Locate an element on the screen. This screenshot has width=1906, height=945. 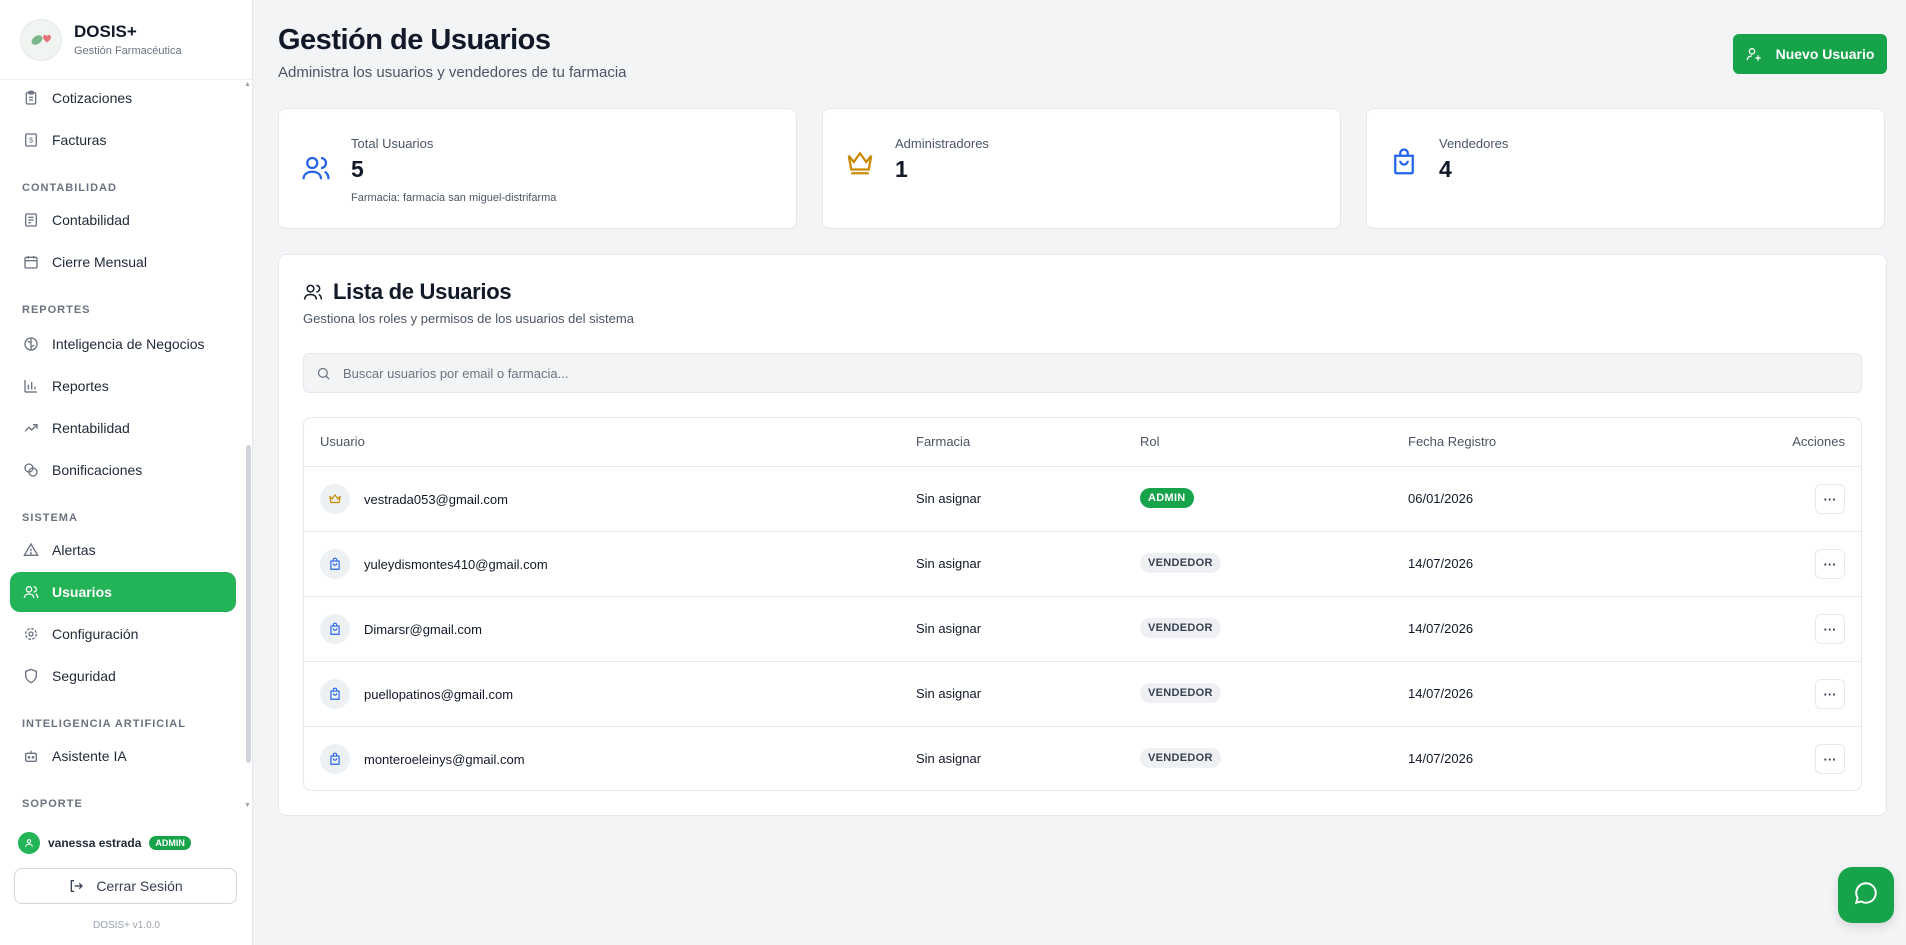
search-icon is located at coordinates (323, 373).